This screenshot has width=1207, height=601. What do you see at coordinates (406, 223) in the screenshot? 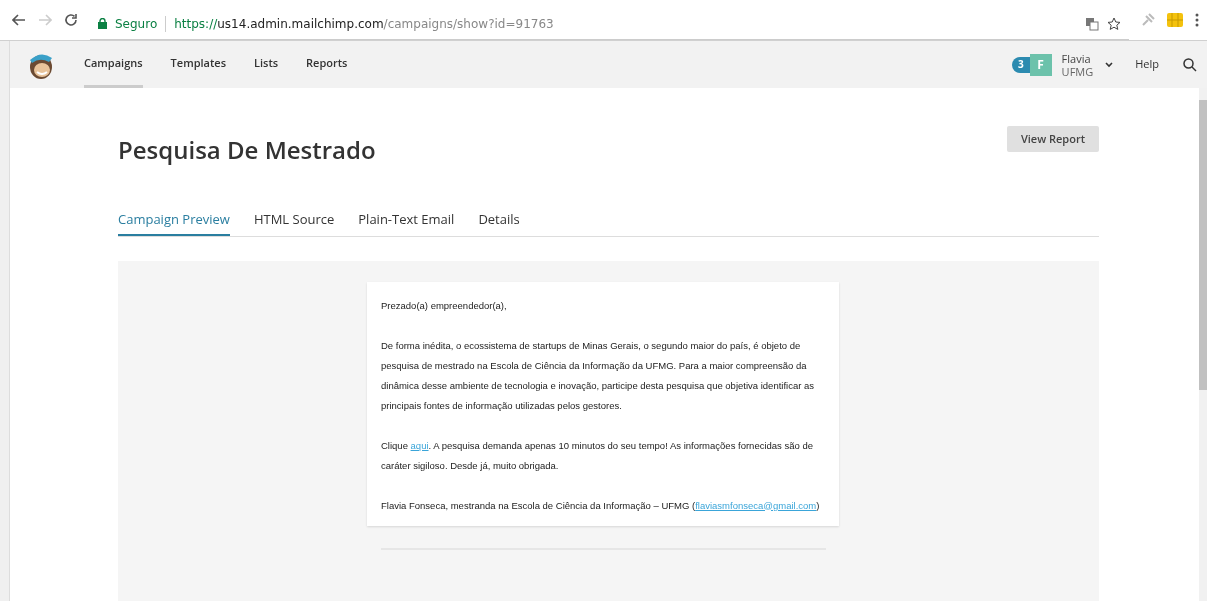
I see `content-tab: Plain-Text Email` at bounding box center [406, 223].